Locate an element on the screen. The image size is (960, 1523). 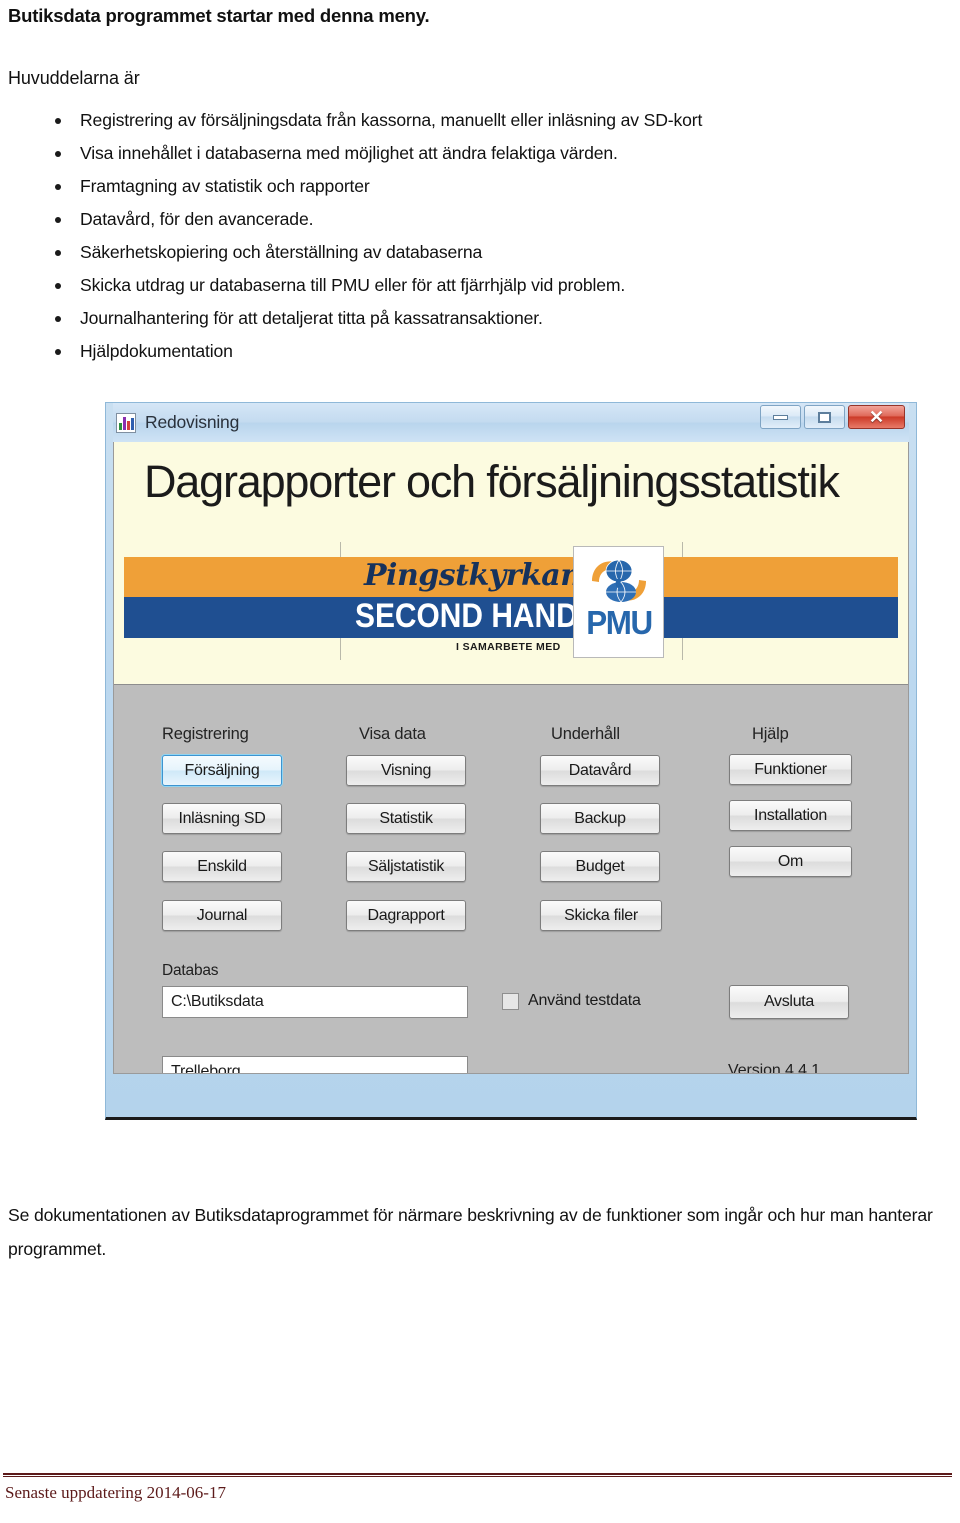
store-name-input: Trelleborg is located at coordinates (315, 1064).